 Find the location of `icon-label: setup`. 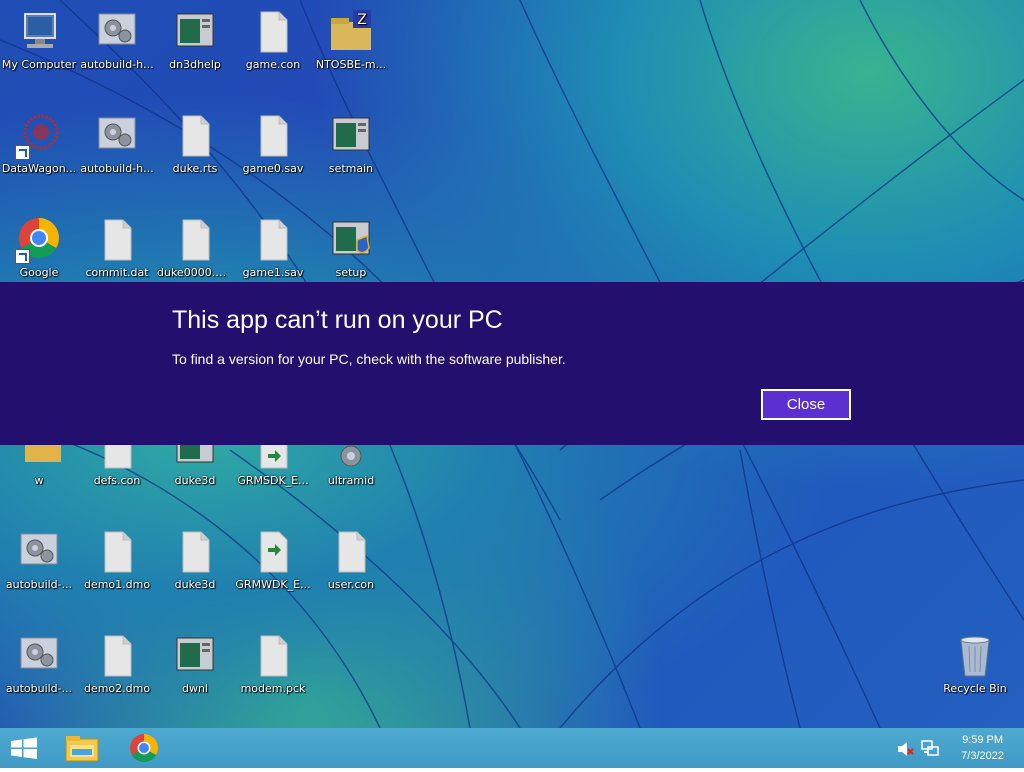

icon-label: setup is located at coordinates (351, 272).